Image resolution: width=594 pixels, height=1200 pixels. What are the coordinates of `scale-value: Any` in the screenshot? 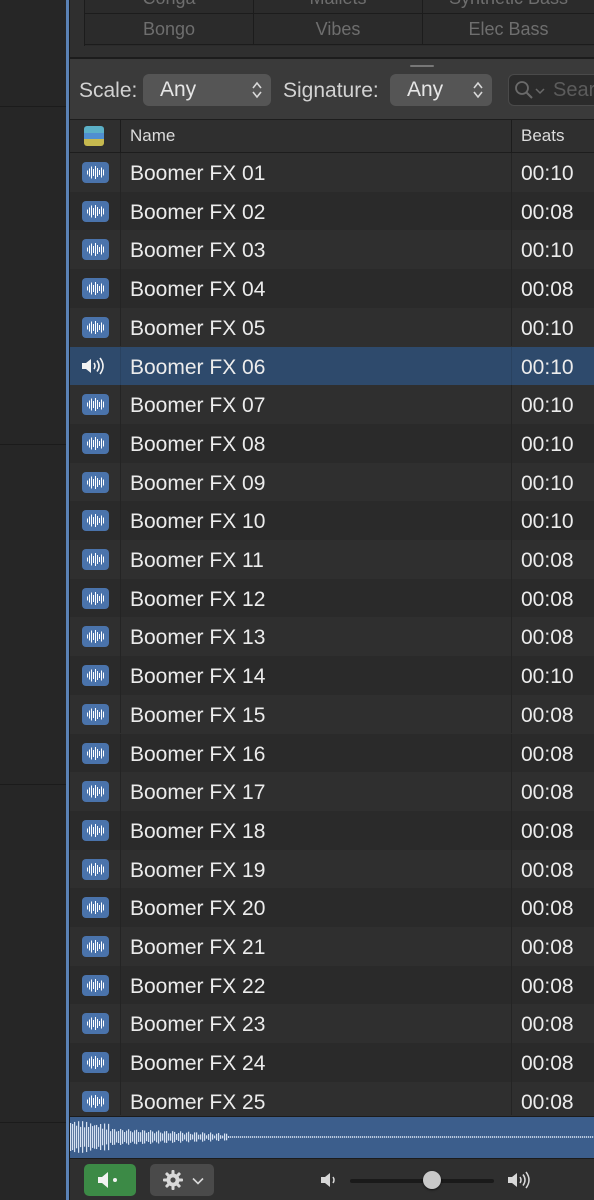 It's located at (178, 89).